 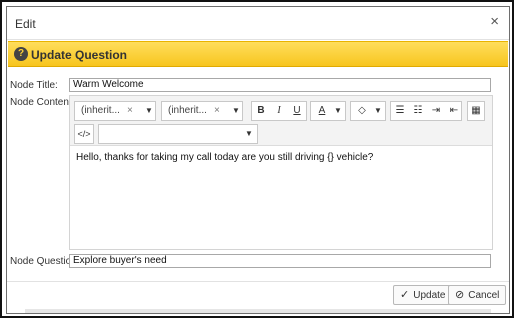 What do you see at coordinates (217, 111) in the screenshot?
I see `clear-font-size-icon: ×` at bounding box center [217, 111].